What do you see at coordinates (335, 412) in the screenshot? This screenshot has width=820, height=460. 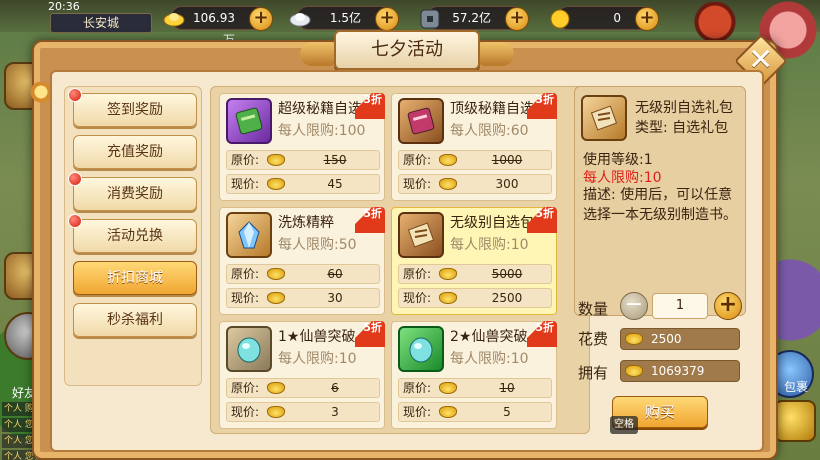 I see `current-price: 3` at bounding box center [335, 412].